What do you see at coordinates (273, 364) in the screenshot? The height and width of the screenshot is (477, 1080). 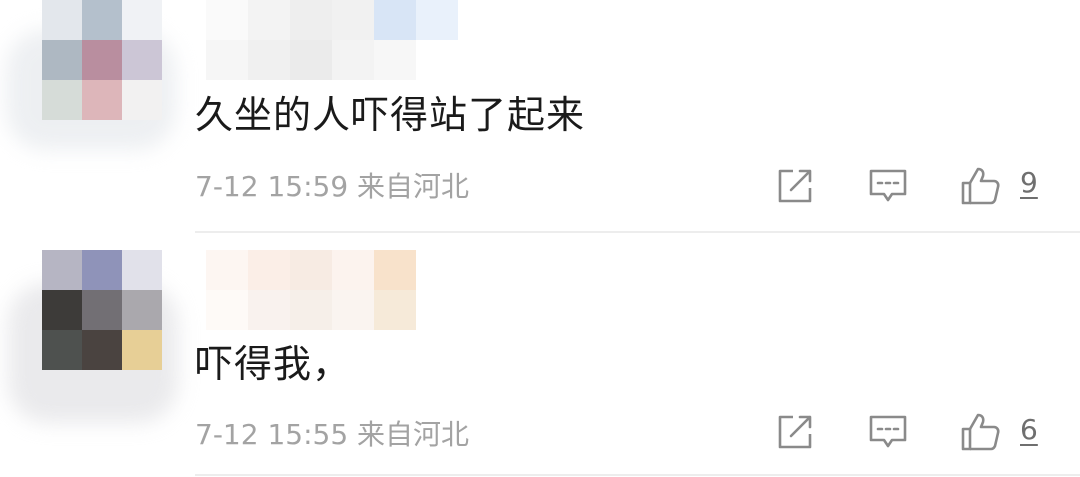 I see `comment-text: 吓得我，` at bounding box center [273, 364].